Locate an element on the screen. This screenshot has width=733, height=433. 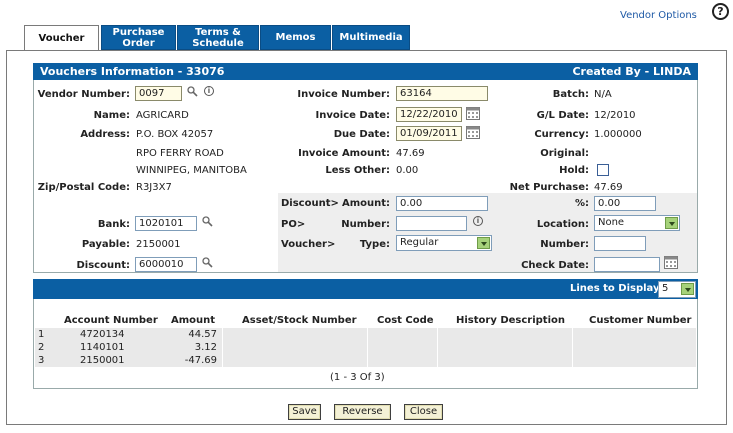
vendor-number-label: Vendor Number: is located at coordinates (83, 94).